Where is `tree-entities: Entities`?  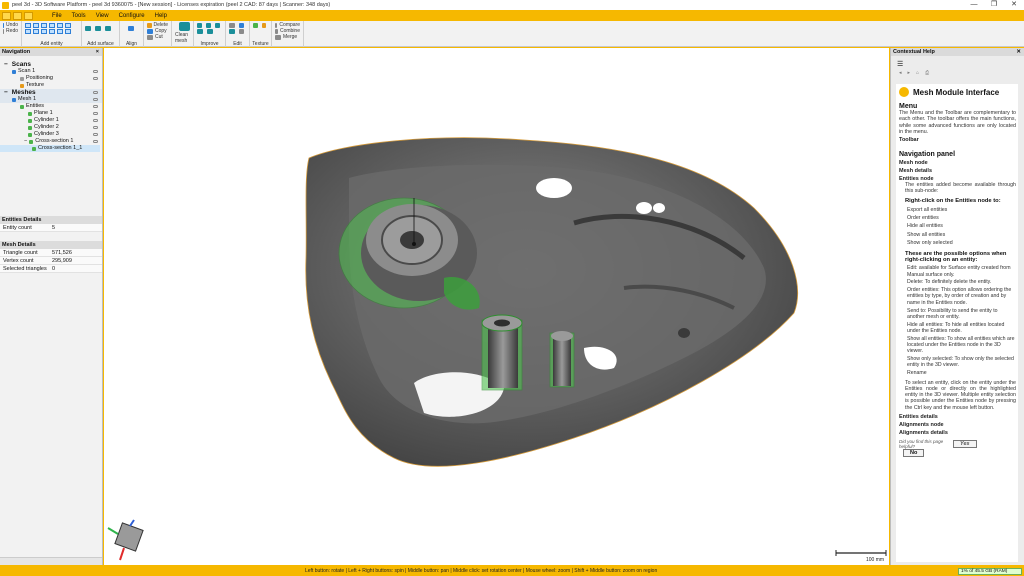
tree-entities: Entities is located at coordinates (51, 106).